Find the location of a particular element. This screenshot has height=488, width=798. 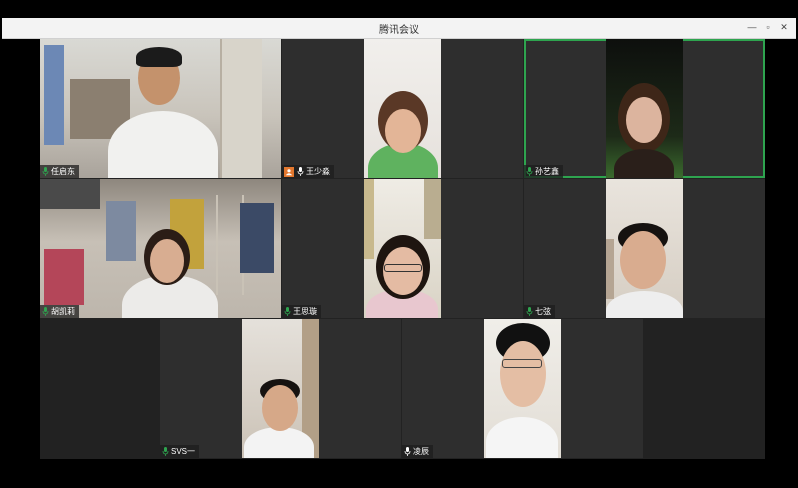

name-tag: 凌辰 is located at coordinates (417, 451).